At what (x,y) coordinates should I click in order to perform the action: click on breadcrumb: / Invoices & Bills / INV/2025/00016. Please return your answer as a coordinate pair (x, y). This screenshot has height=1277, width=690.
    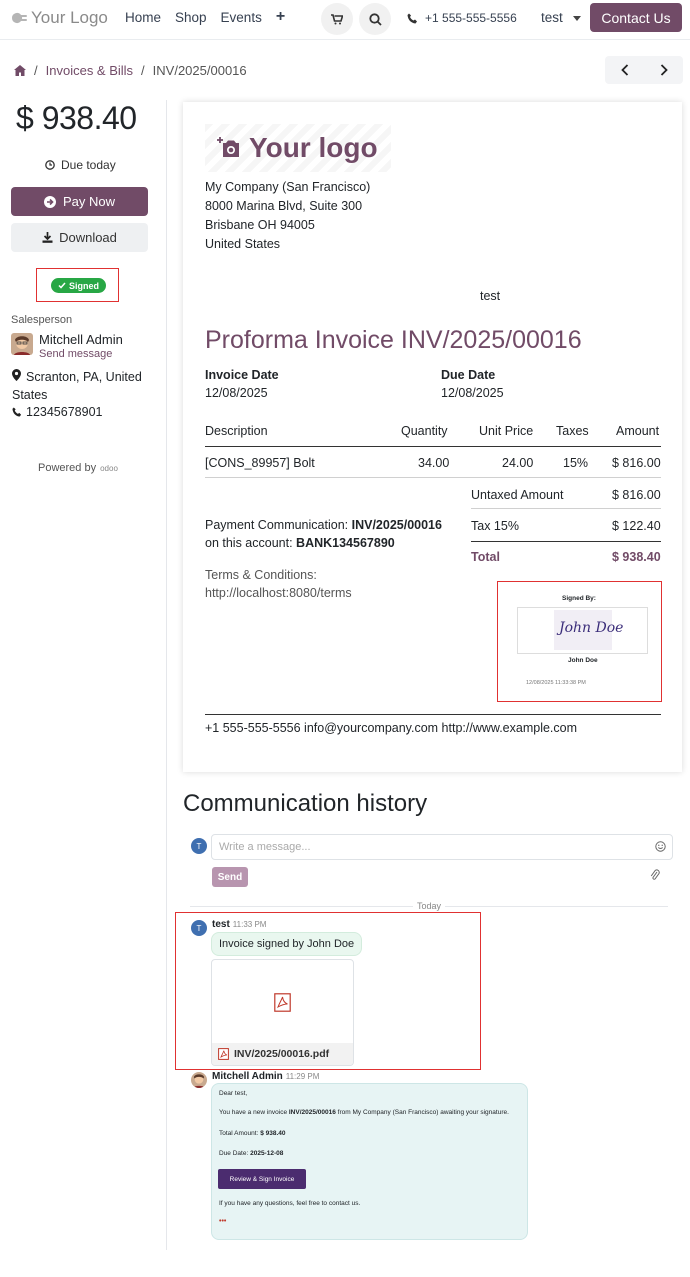
    Looking at the image, I should click on (130, 70).